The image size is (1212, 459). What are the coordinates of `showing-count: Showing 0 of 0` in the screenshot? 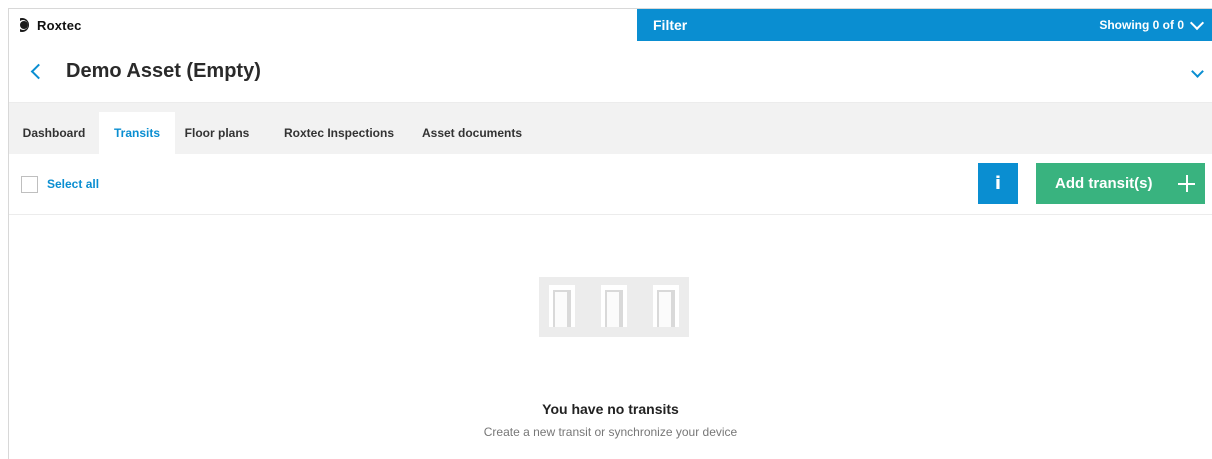 It's located at (1141, 25).